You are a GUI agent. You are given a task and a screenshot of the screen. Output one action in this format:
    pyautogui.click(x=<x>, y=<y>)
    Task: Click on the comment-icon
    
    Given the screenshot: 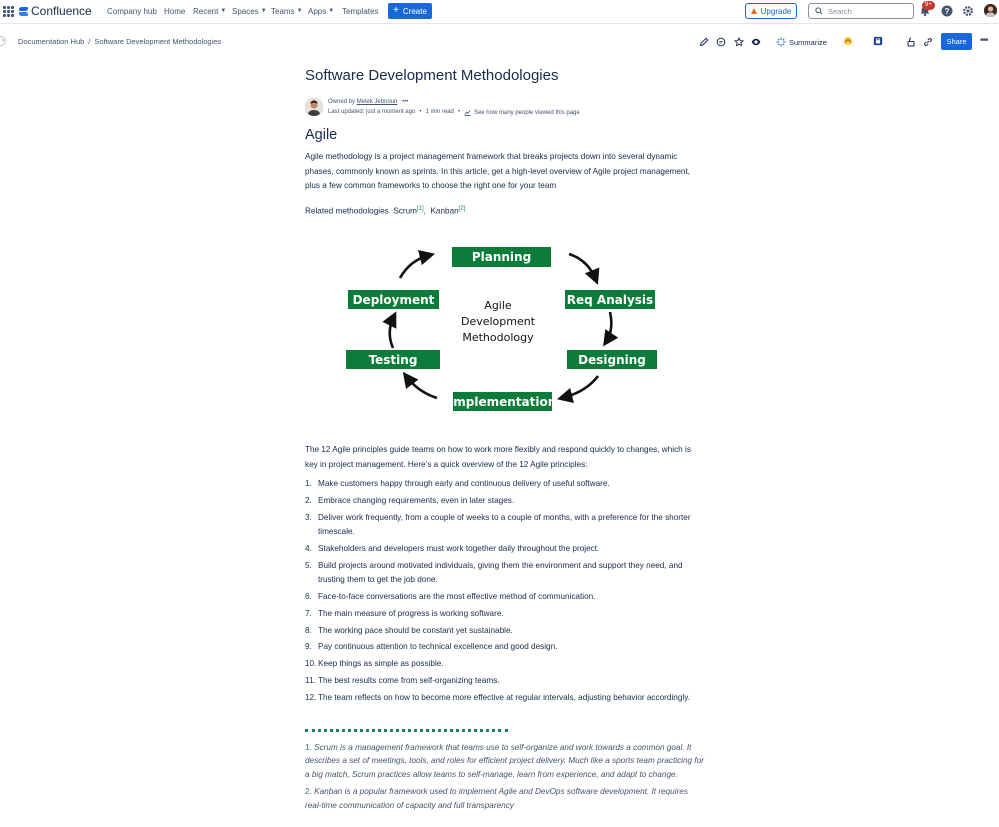 What is the action you would take?
    pyautogui.click(x=720, y=41)
    